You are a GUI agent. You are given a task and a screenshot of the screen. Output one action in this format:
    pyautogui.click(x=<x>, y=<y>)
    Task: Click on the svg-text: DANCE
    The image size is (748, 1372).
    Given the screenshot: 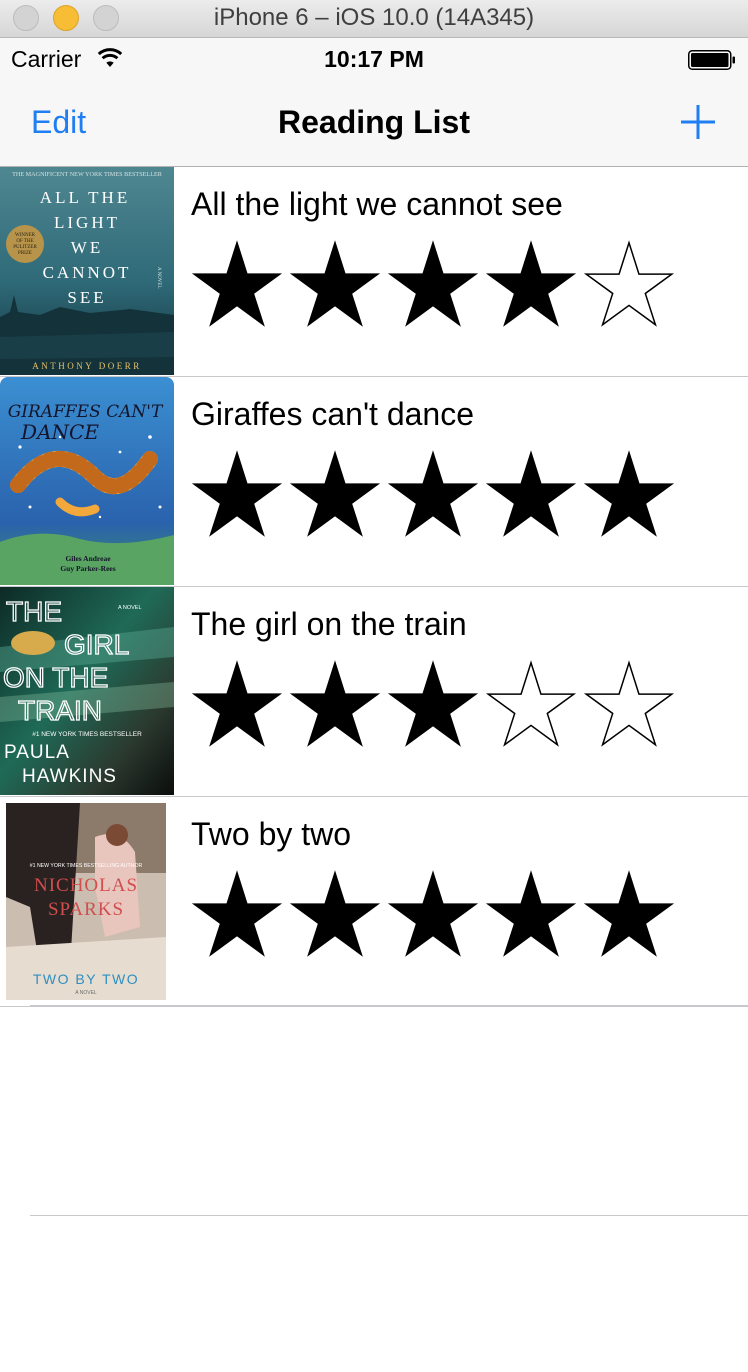 What is the action you would take?
    pyautogui.click(x=59, y=432)
    